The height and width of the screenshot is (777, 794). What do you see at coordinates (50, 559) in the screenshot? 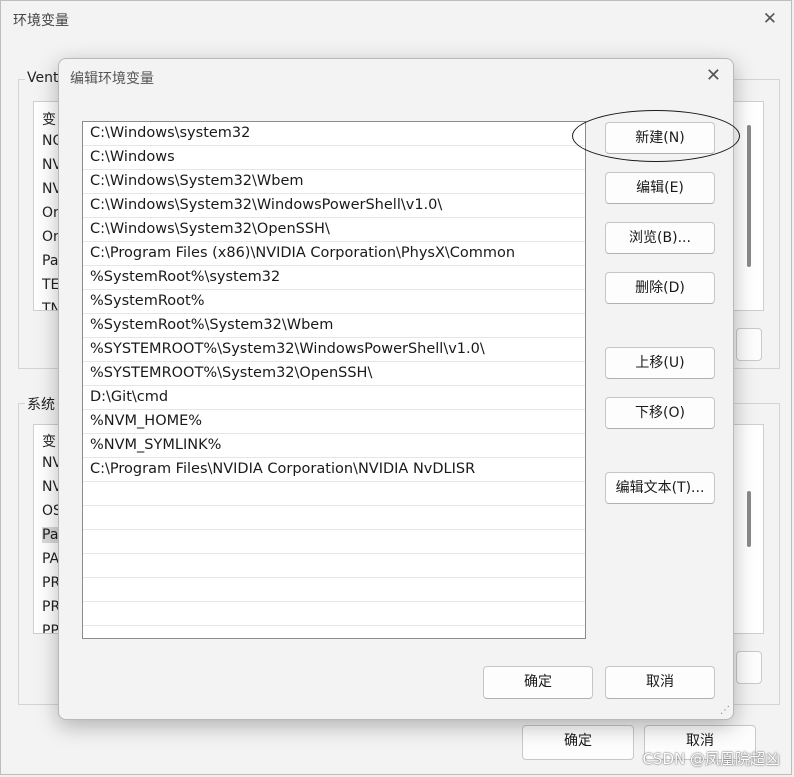
I see `list-item: PA` at bounding box center [50, 559].